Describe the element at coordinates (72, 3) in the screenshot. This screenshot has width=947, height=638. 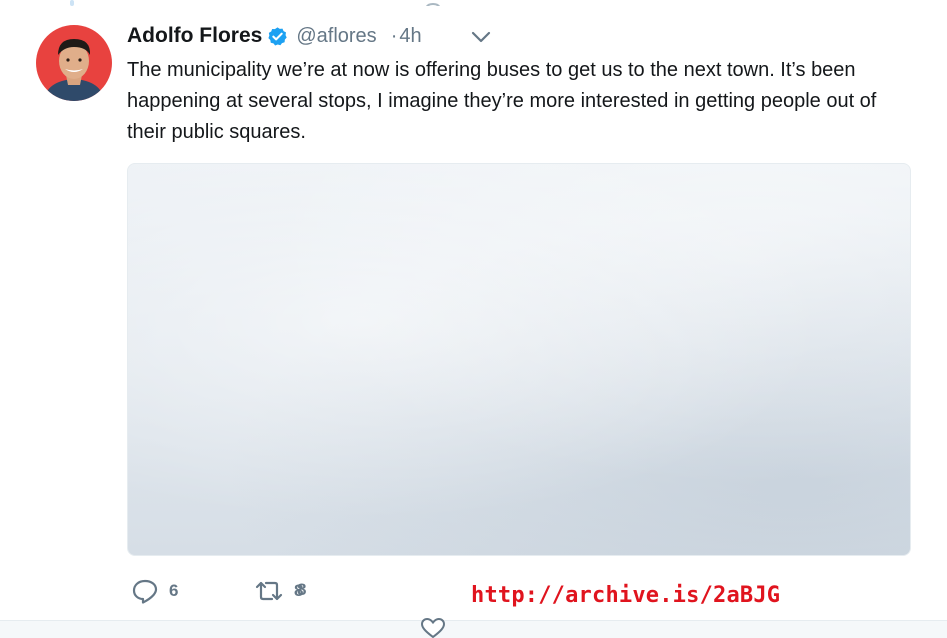
I see `thread-connector-line` at that location.